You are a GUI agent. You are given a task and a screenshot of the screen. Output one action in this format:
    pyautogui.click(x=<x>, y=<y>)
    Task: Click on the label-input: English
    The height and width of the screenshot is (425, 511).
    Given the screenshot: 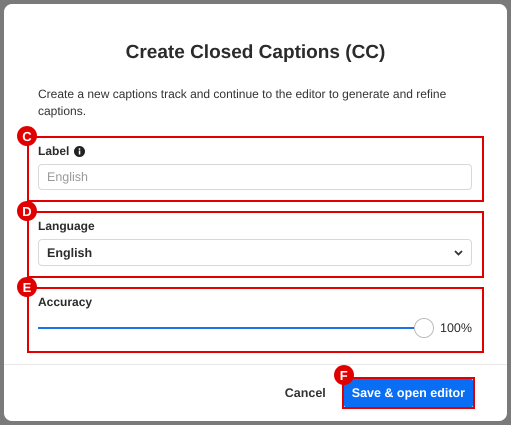 What is the action you would take?
    pyautogui.click(x=255, y=177)
    